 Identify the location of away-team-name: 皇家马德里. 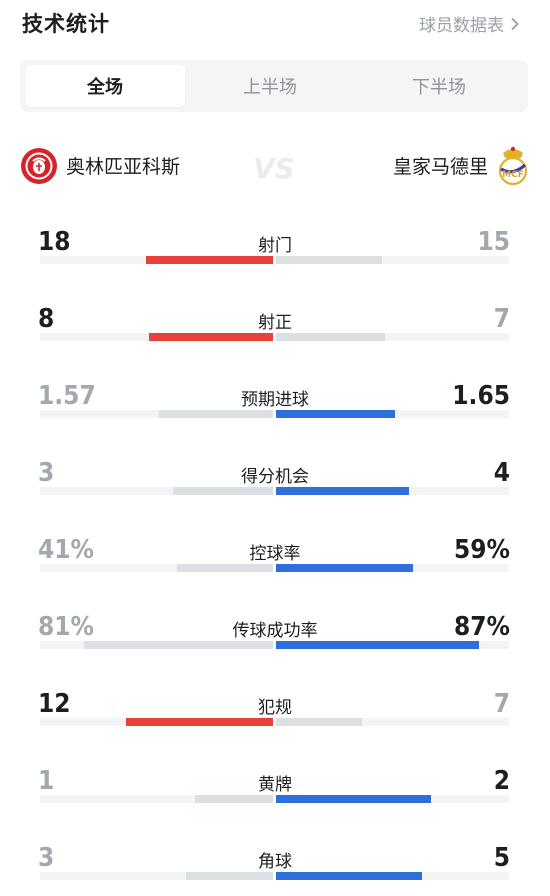
(440, 167).